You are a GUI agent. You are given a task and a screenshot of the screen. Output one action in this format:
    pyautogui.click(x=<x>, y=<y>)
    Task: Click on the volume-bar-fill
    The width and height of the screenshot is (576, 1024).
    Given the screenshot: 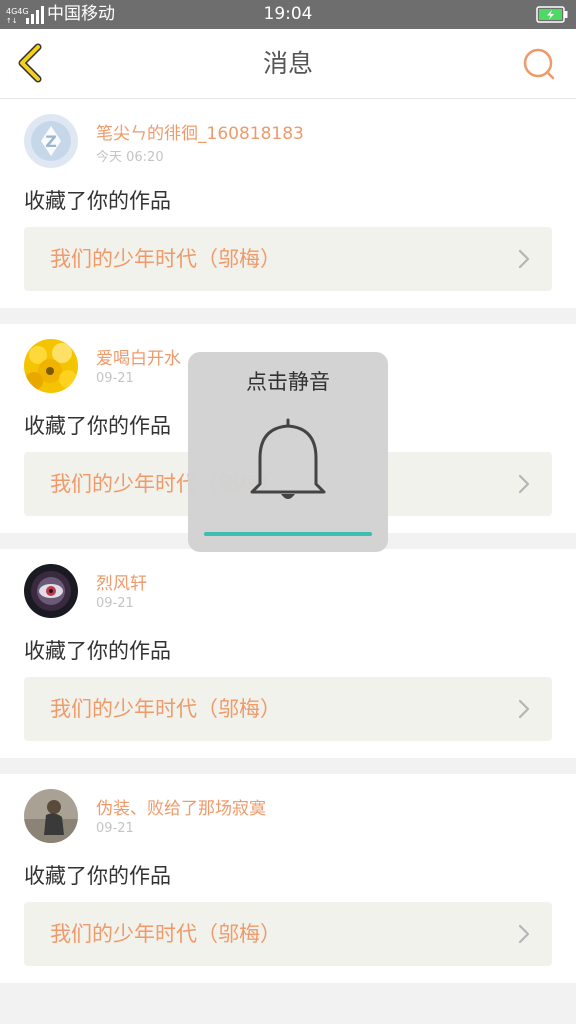 What is the action you would take?
    pyautogui.click(x=288, y=534)
    